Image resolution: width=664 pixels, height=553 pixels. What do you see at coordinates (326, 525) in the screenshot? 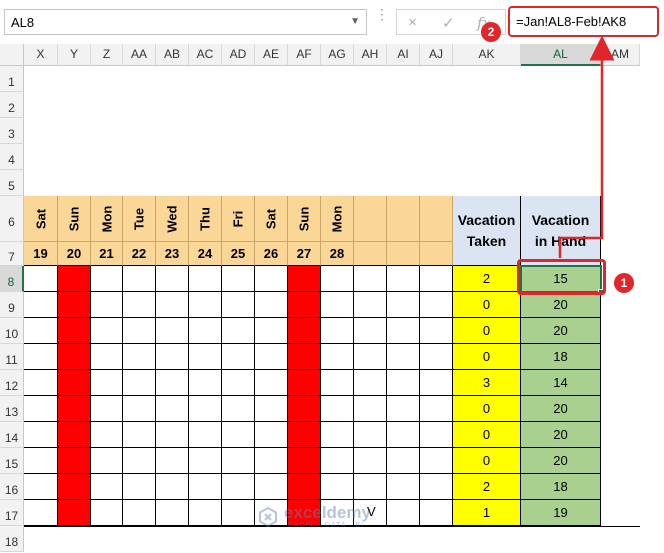
I see `watermark-tagline: EXCEL · DATA · BI` at bounding box center [326, 525].